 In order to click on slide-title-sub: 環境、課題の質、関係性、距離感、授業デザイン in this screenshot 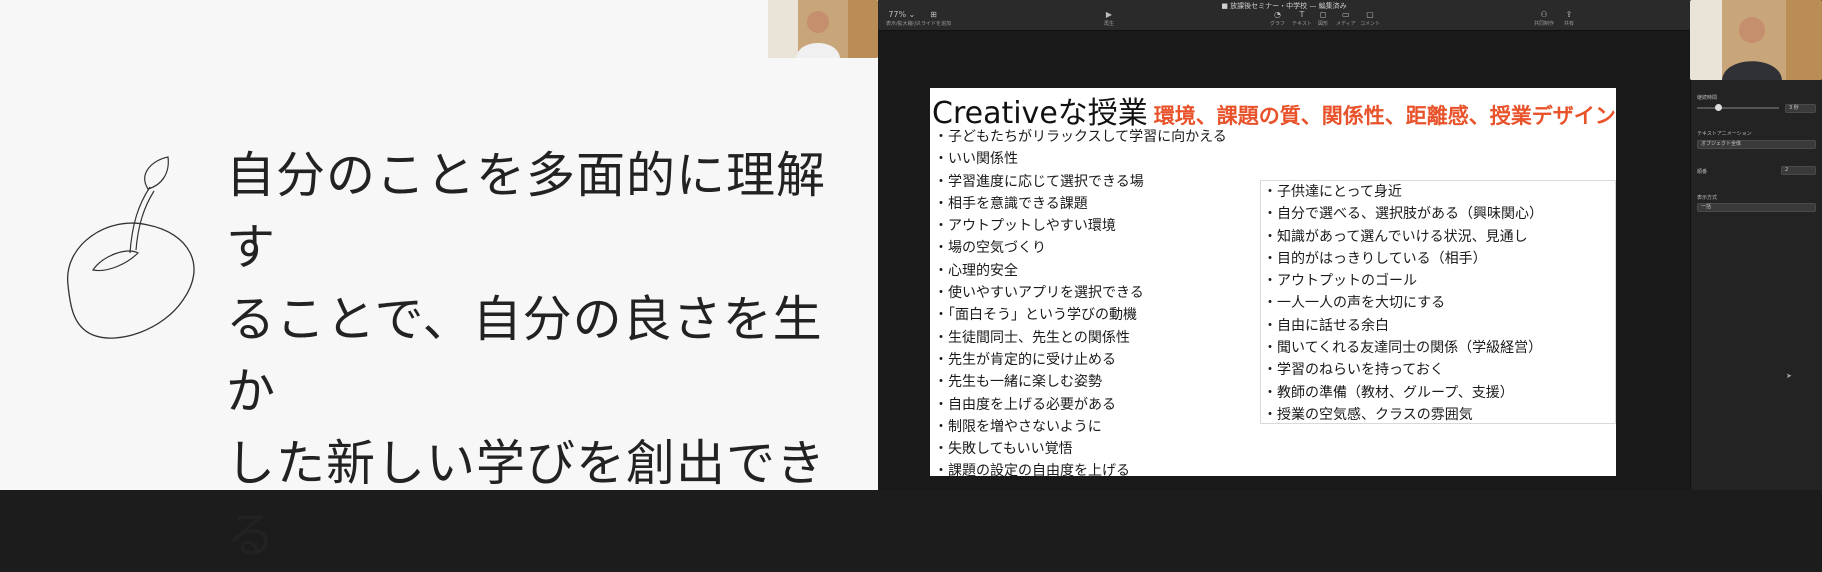, I will do `click(1384, 116)`.